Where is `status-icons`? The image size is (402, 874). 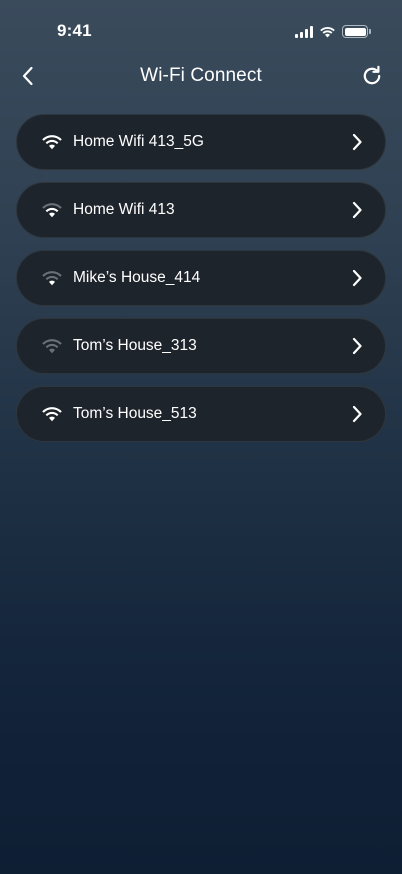 status-icons is located at coordinates (333, 31).